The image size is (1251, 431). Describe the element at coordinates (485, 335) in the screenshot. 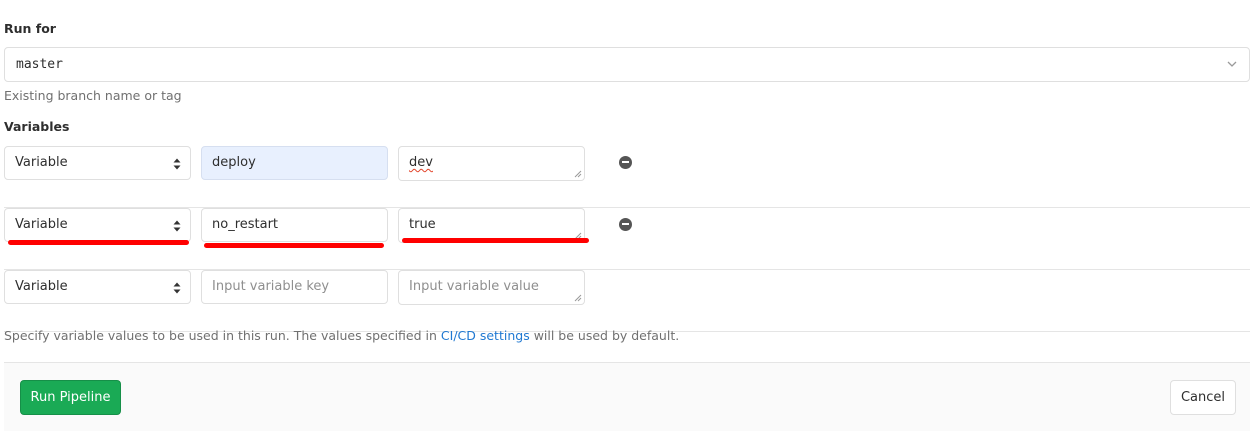

I see `cicd-settings-link: CI/CD settings` at that location.